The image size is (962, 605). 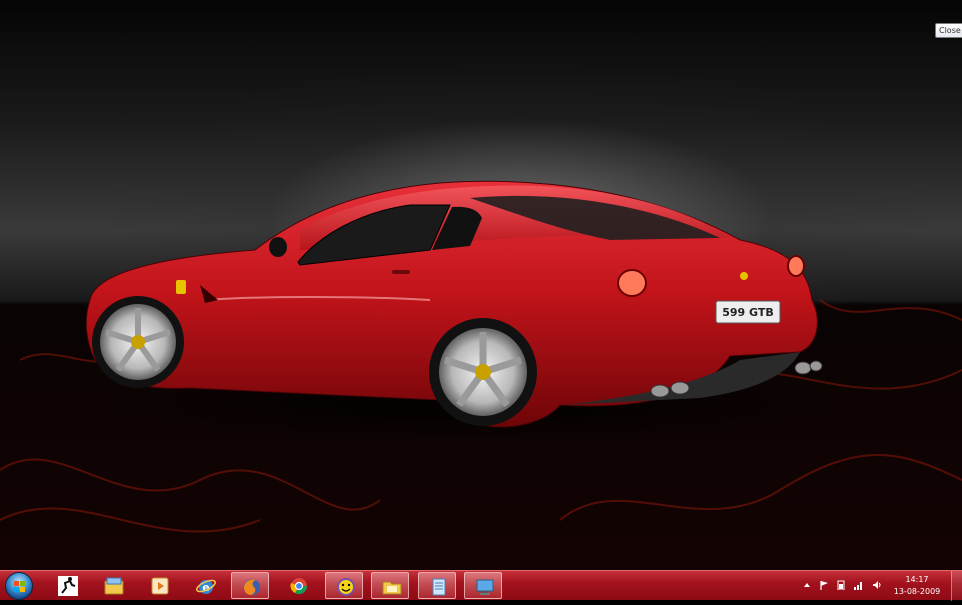 I want to click on monitor-icon, so click(x=485, y=587).